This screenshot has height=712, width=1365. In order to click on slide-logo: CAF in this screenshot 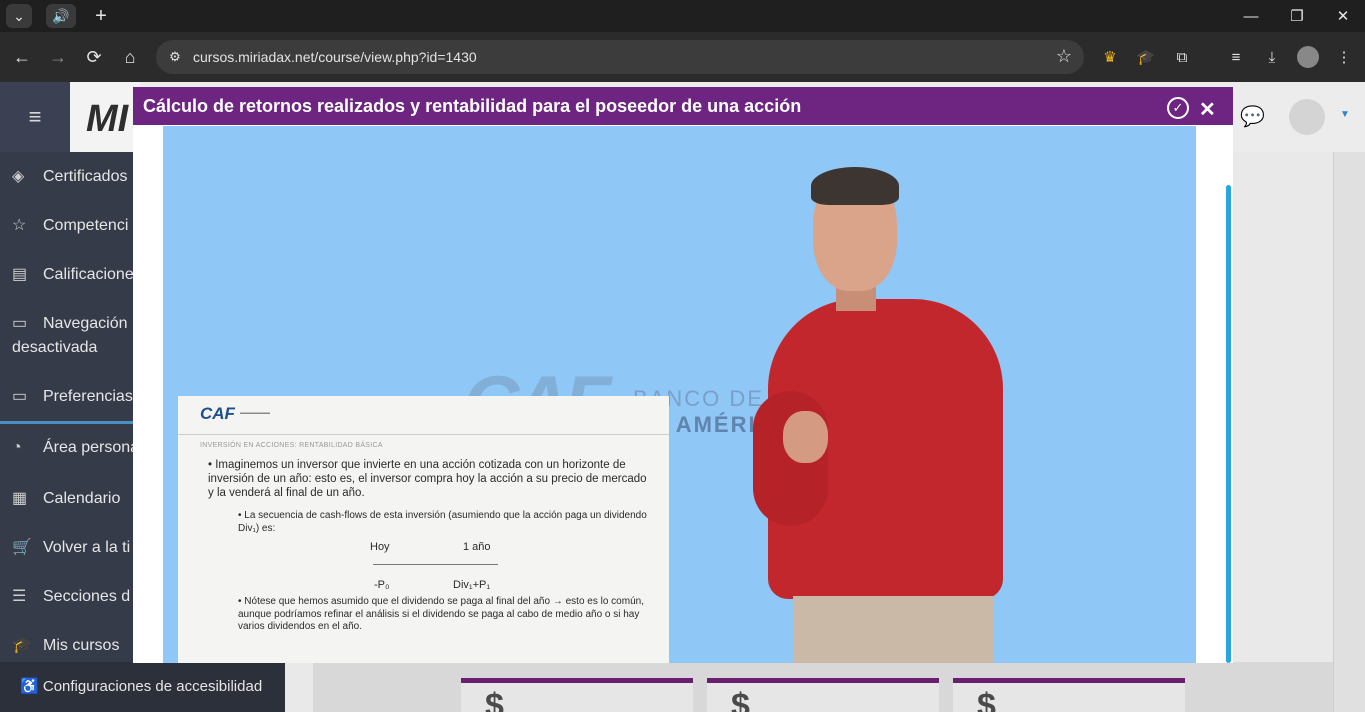, I will do `click(217, 413)`.